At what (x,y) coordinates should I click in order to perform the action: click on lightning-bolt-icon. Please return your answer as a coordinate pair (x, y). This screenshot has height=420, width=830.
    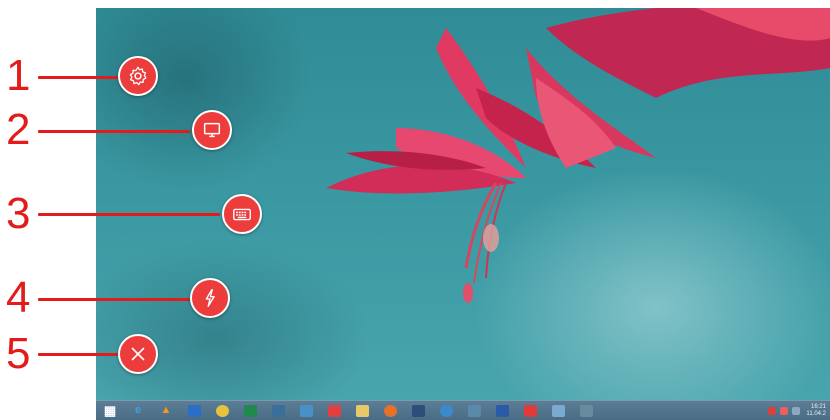
    Looking at the image, I should click on (210, 298).